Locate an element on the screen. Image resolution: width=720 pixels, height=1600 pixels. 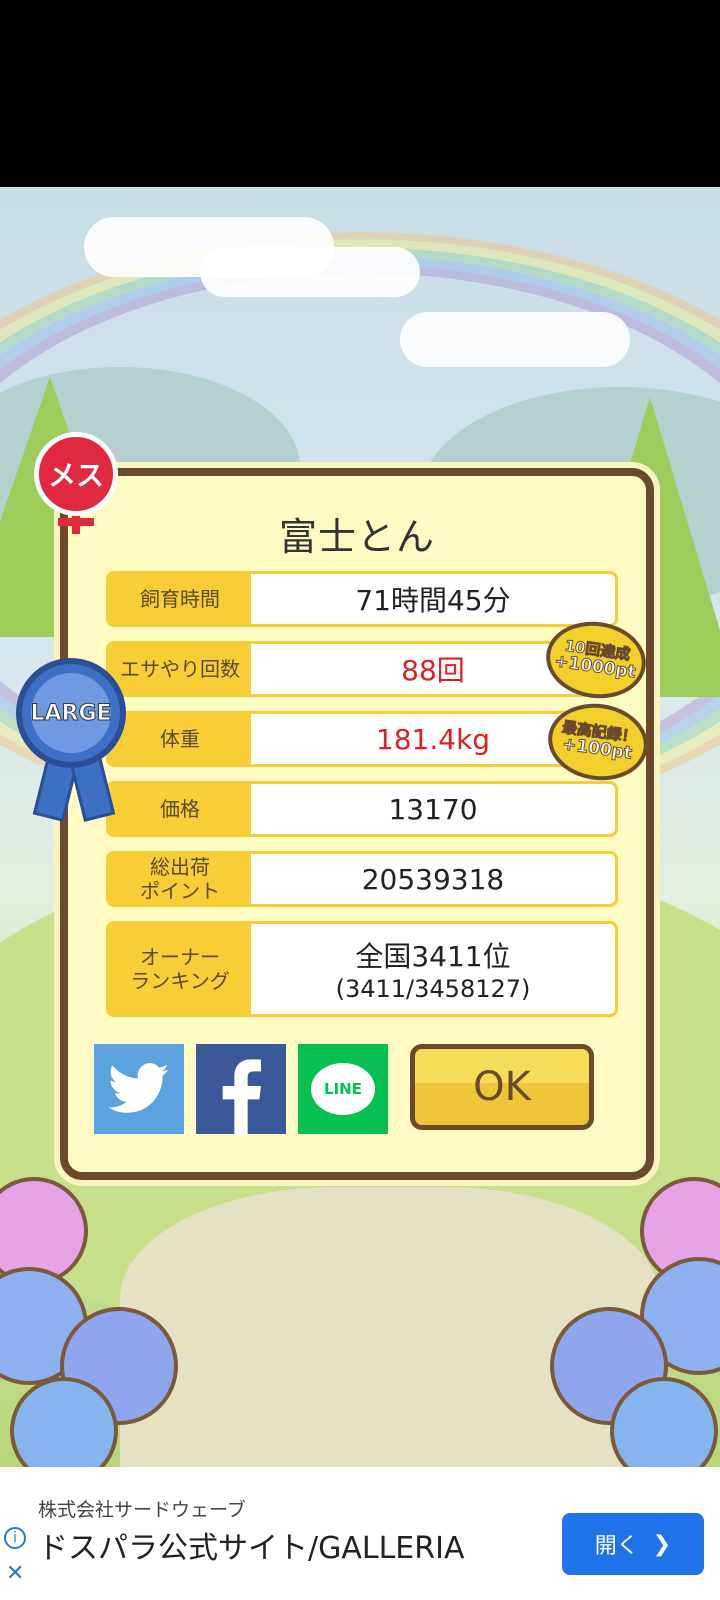
ad-close-icon: ✕ is located at coordinates (15, 1573).